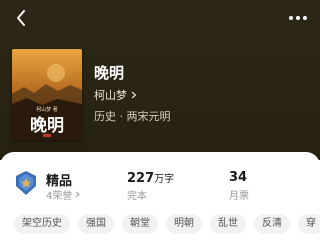 The height and width of the screenshot is (243, 320). Describe the element at coordinates (228, 224) in the screenshot. I see `tag-chip: 乱世` at that location.